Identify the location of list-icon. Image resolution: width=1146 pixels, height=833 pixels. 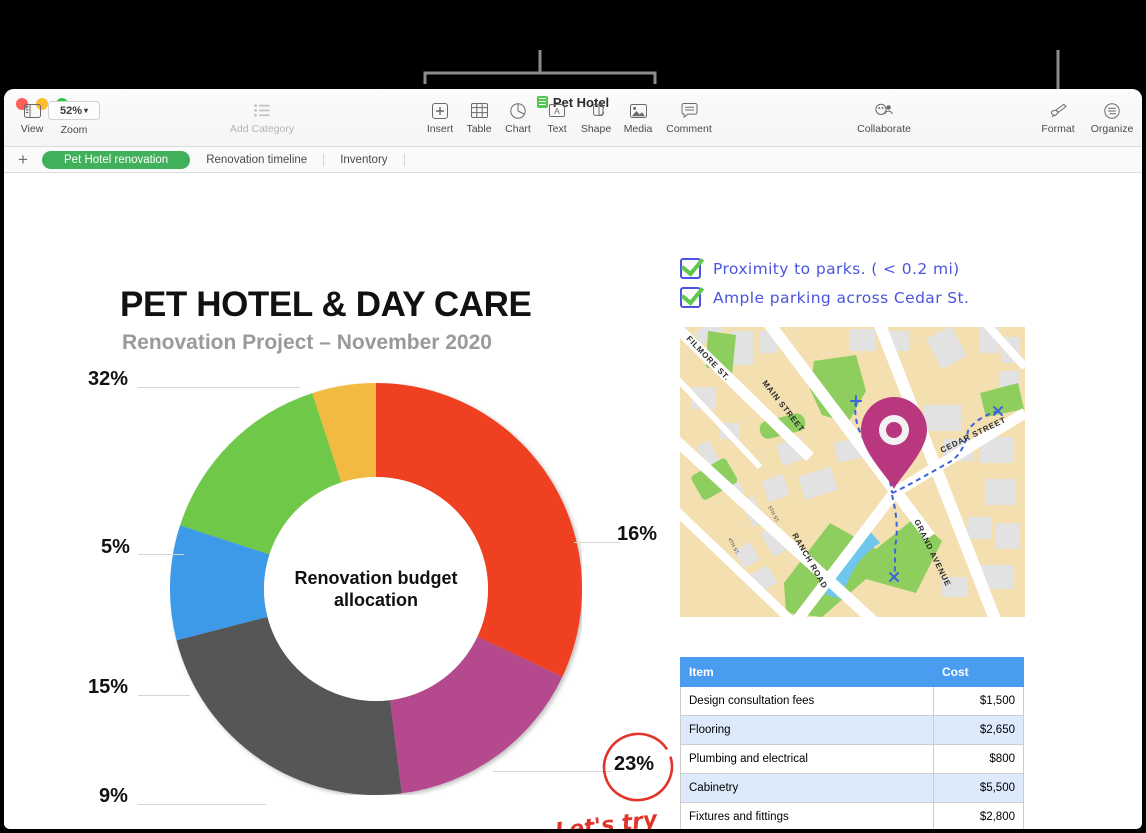
(262, 110).